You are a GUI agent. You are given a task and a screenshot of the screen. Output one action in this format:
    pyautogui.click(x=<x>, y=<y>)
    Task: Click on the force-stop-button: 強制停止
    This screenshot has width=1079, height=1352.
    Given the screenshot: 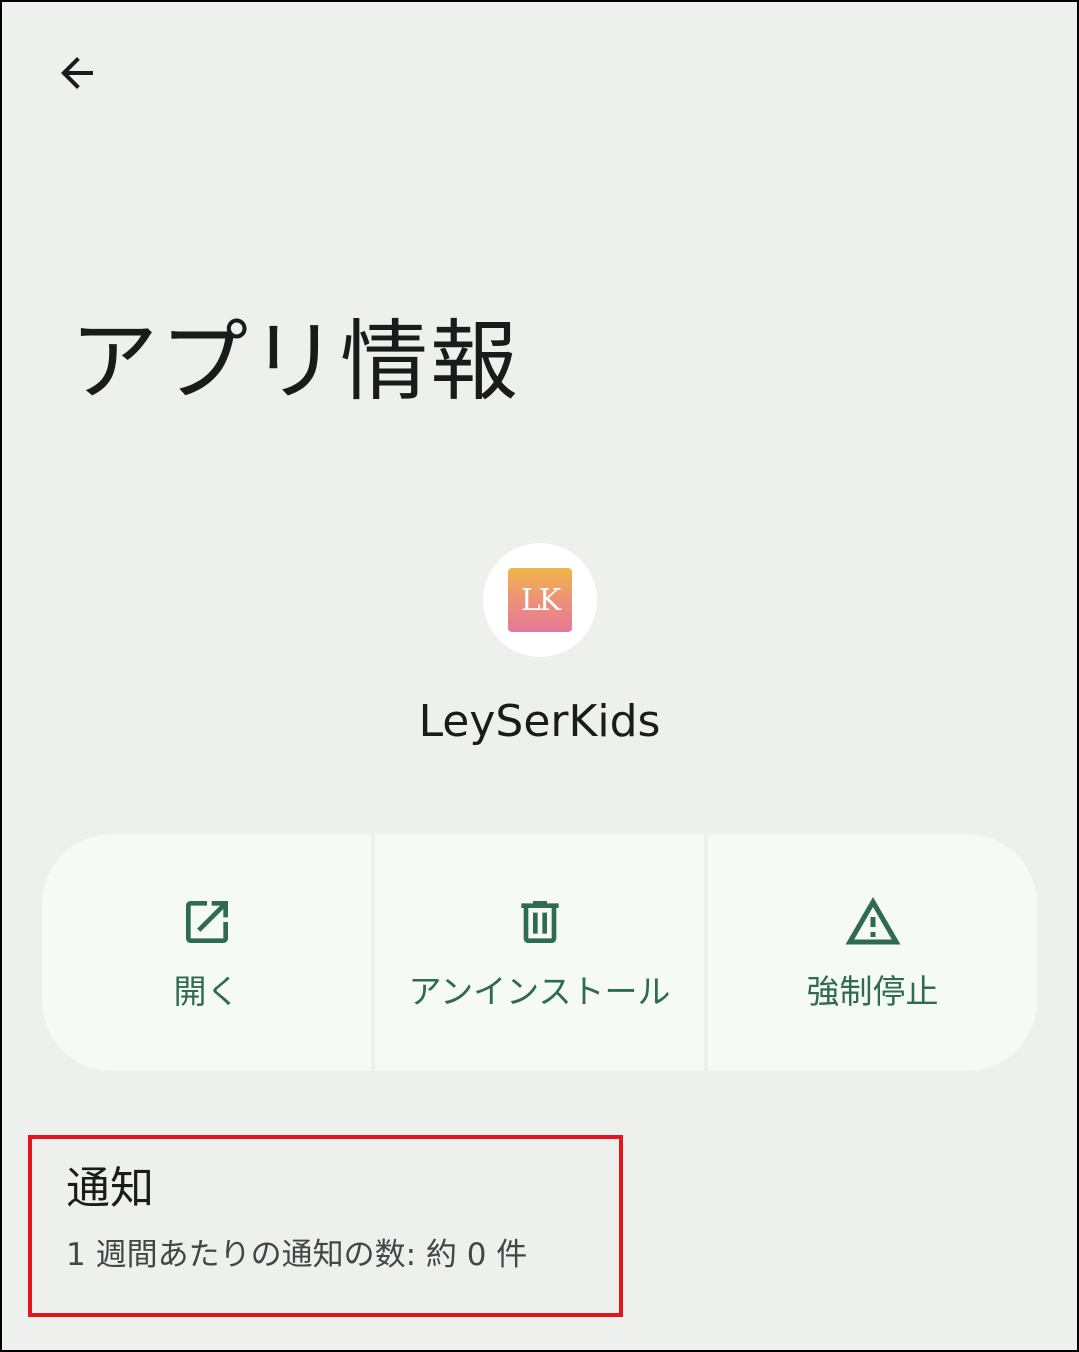 What is the action you would take?
    pyautogui.click(x=872, y=952)
    